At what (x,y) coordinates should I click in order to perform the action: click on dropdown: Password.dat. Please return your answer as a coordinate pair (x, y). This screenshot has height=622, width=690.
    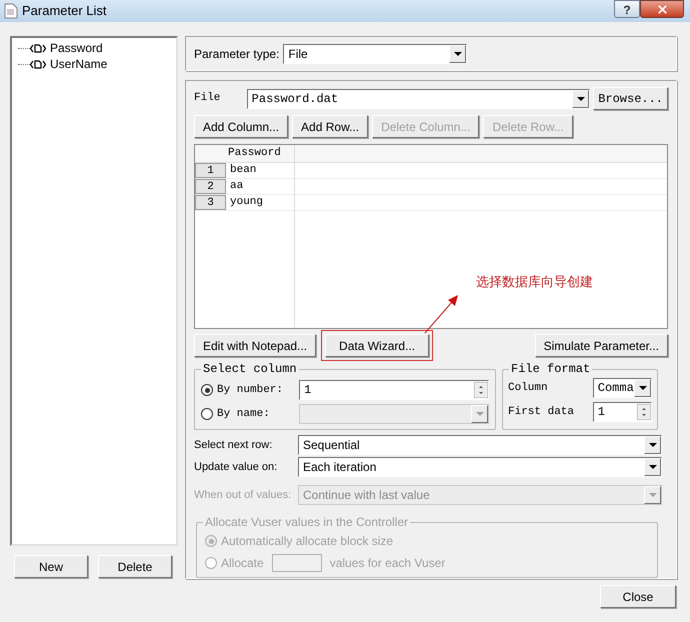
    Looking at the image, I should click on (418, 98).